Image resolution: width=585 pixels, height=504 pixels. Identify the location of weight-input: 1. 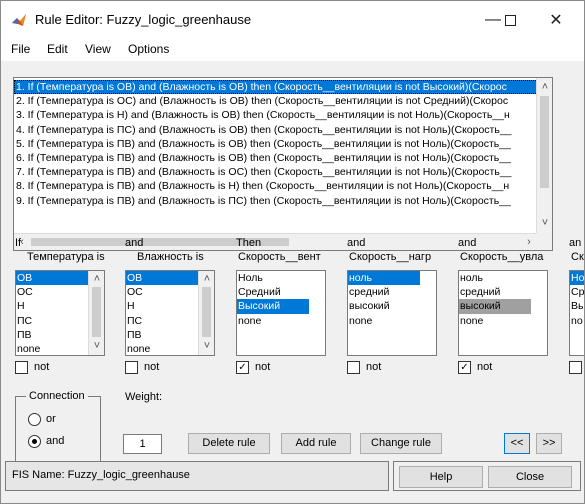
(142, 444).